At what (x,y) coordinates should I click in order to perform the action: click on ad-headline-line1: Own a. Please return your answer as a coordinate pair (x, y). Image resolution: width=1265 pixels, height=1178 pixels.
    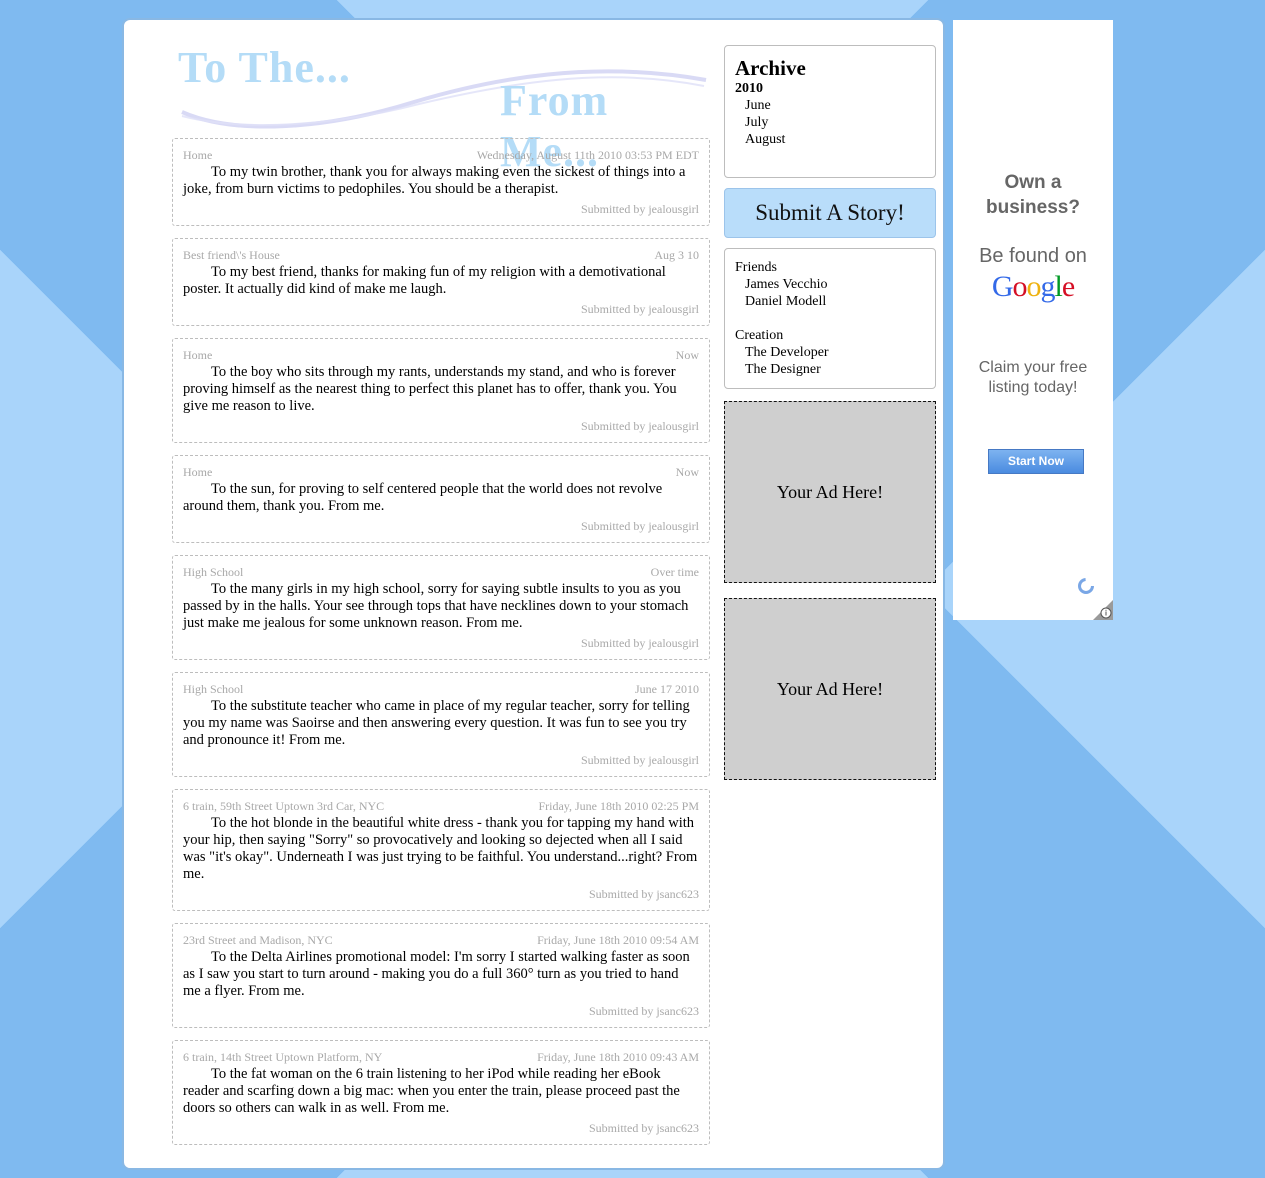
    Looking at the image, I should click on (1033, 182).